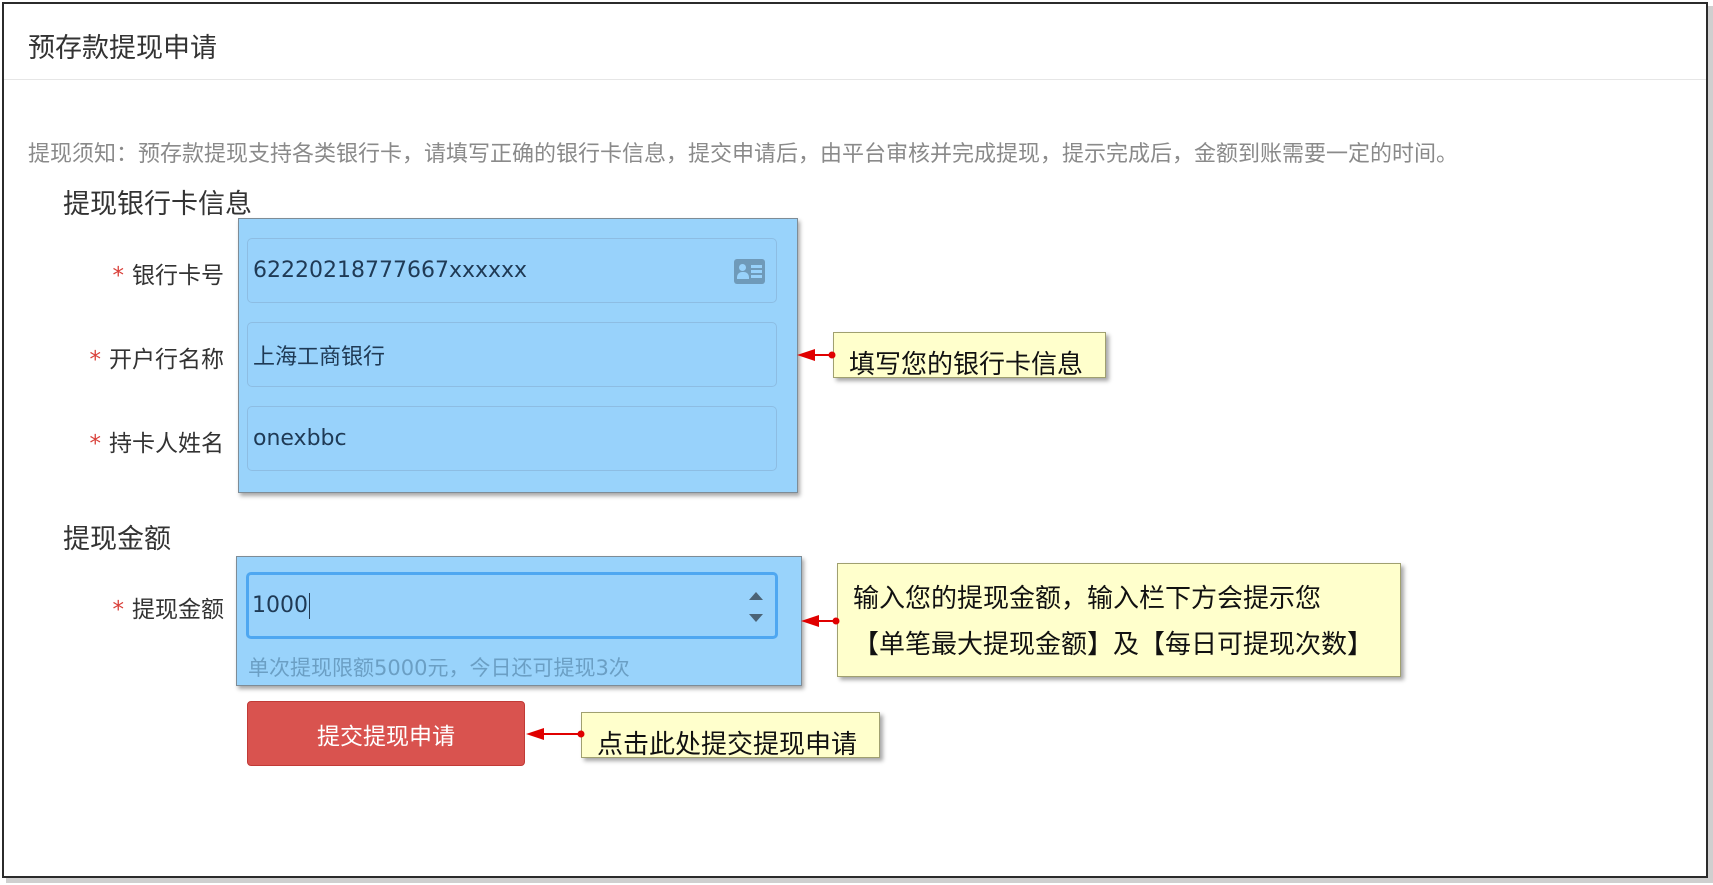 The image size is (1713, 885). I want to click on arrow-bank-info, so click(816, 355).